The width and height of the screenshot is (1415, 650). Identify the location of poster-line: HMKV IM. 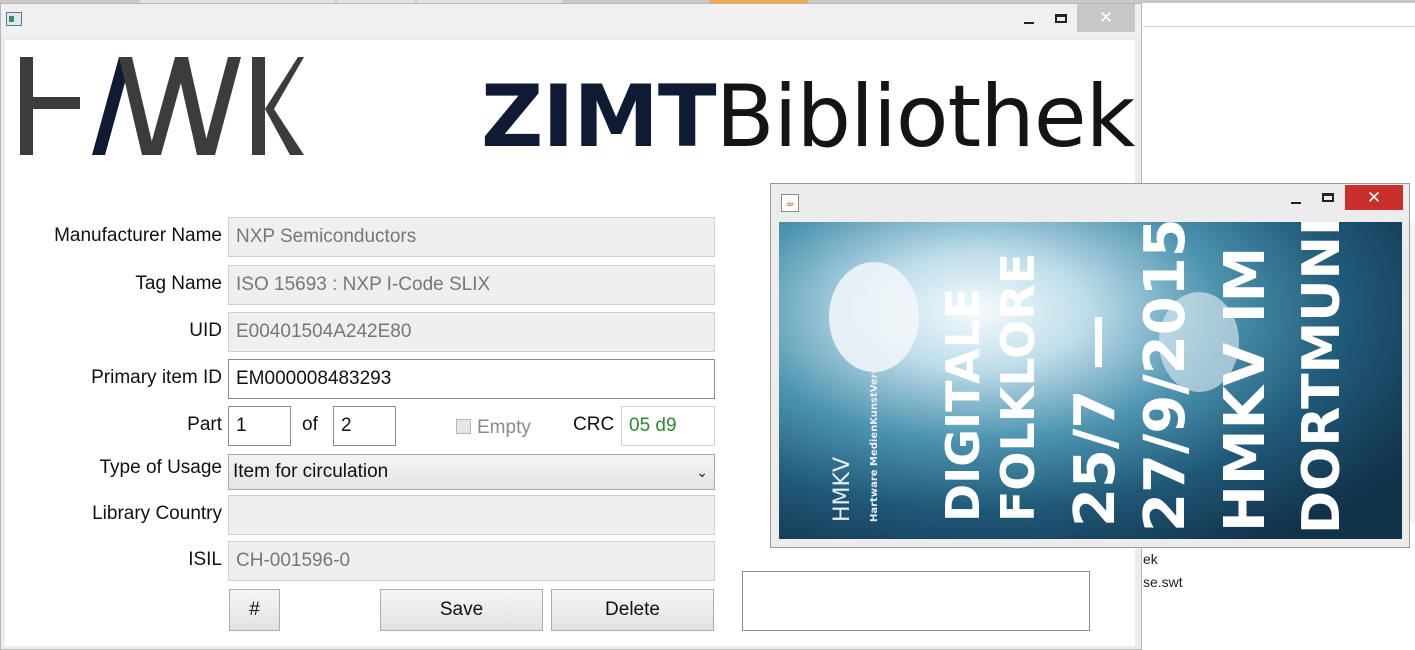
(1245, 389).